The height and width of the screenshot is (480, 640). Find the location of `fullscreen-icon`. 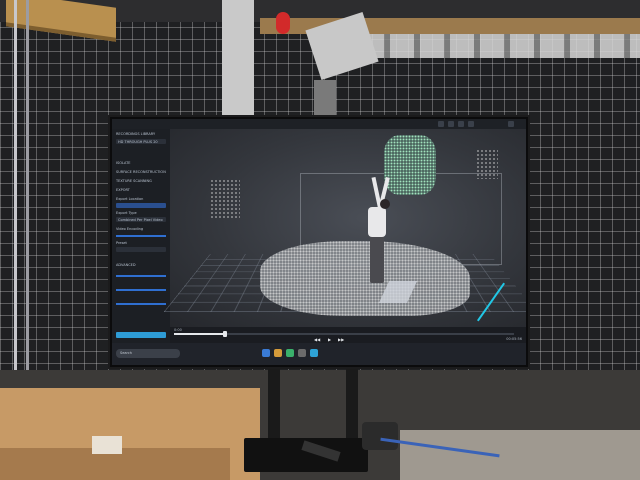

fullscreen-icon is located at coordinates (511, 124).